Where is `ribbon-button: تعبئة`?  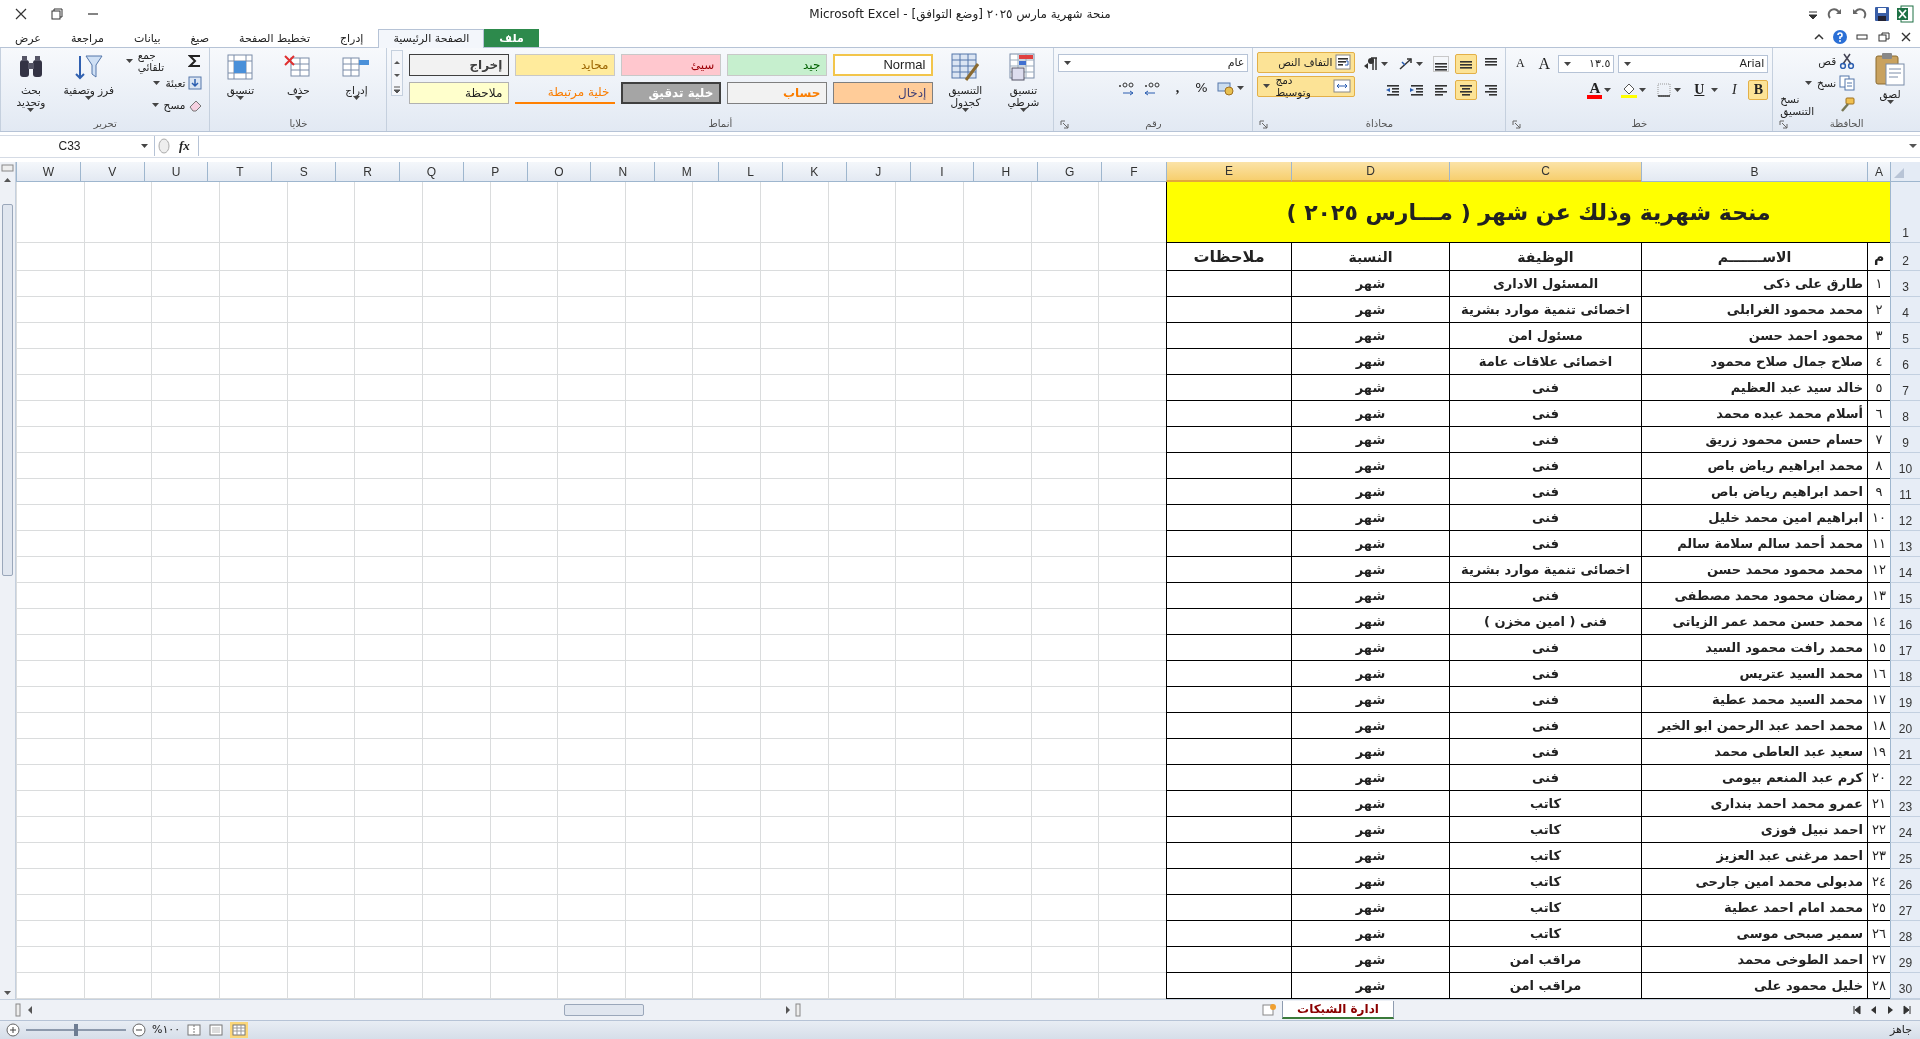
ribbon-button: تعبئة is located at coordinates (163, 83).